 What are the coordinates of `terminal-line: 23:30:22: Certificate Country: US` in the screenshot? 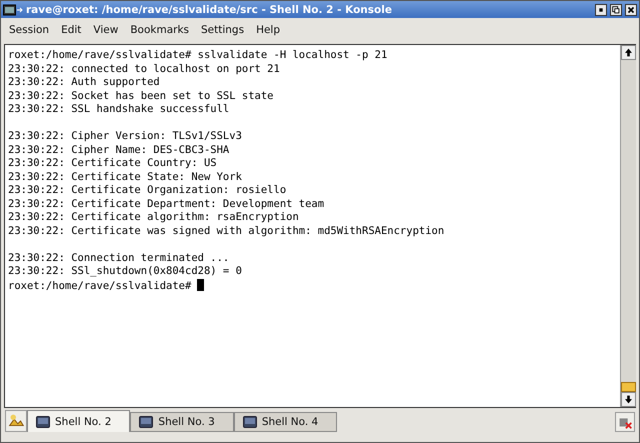 It's located at (113, 163).